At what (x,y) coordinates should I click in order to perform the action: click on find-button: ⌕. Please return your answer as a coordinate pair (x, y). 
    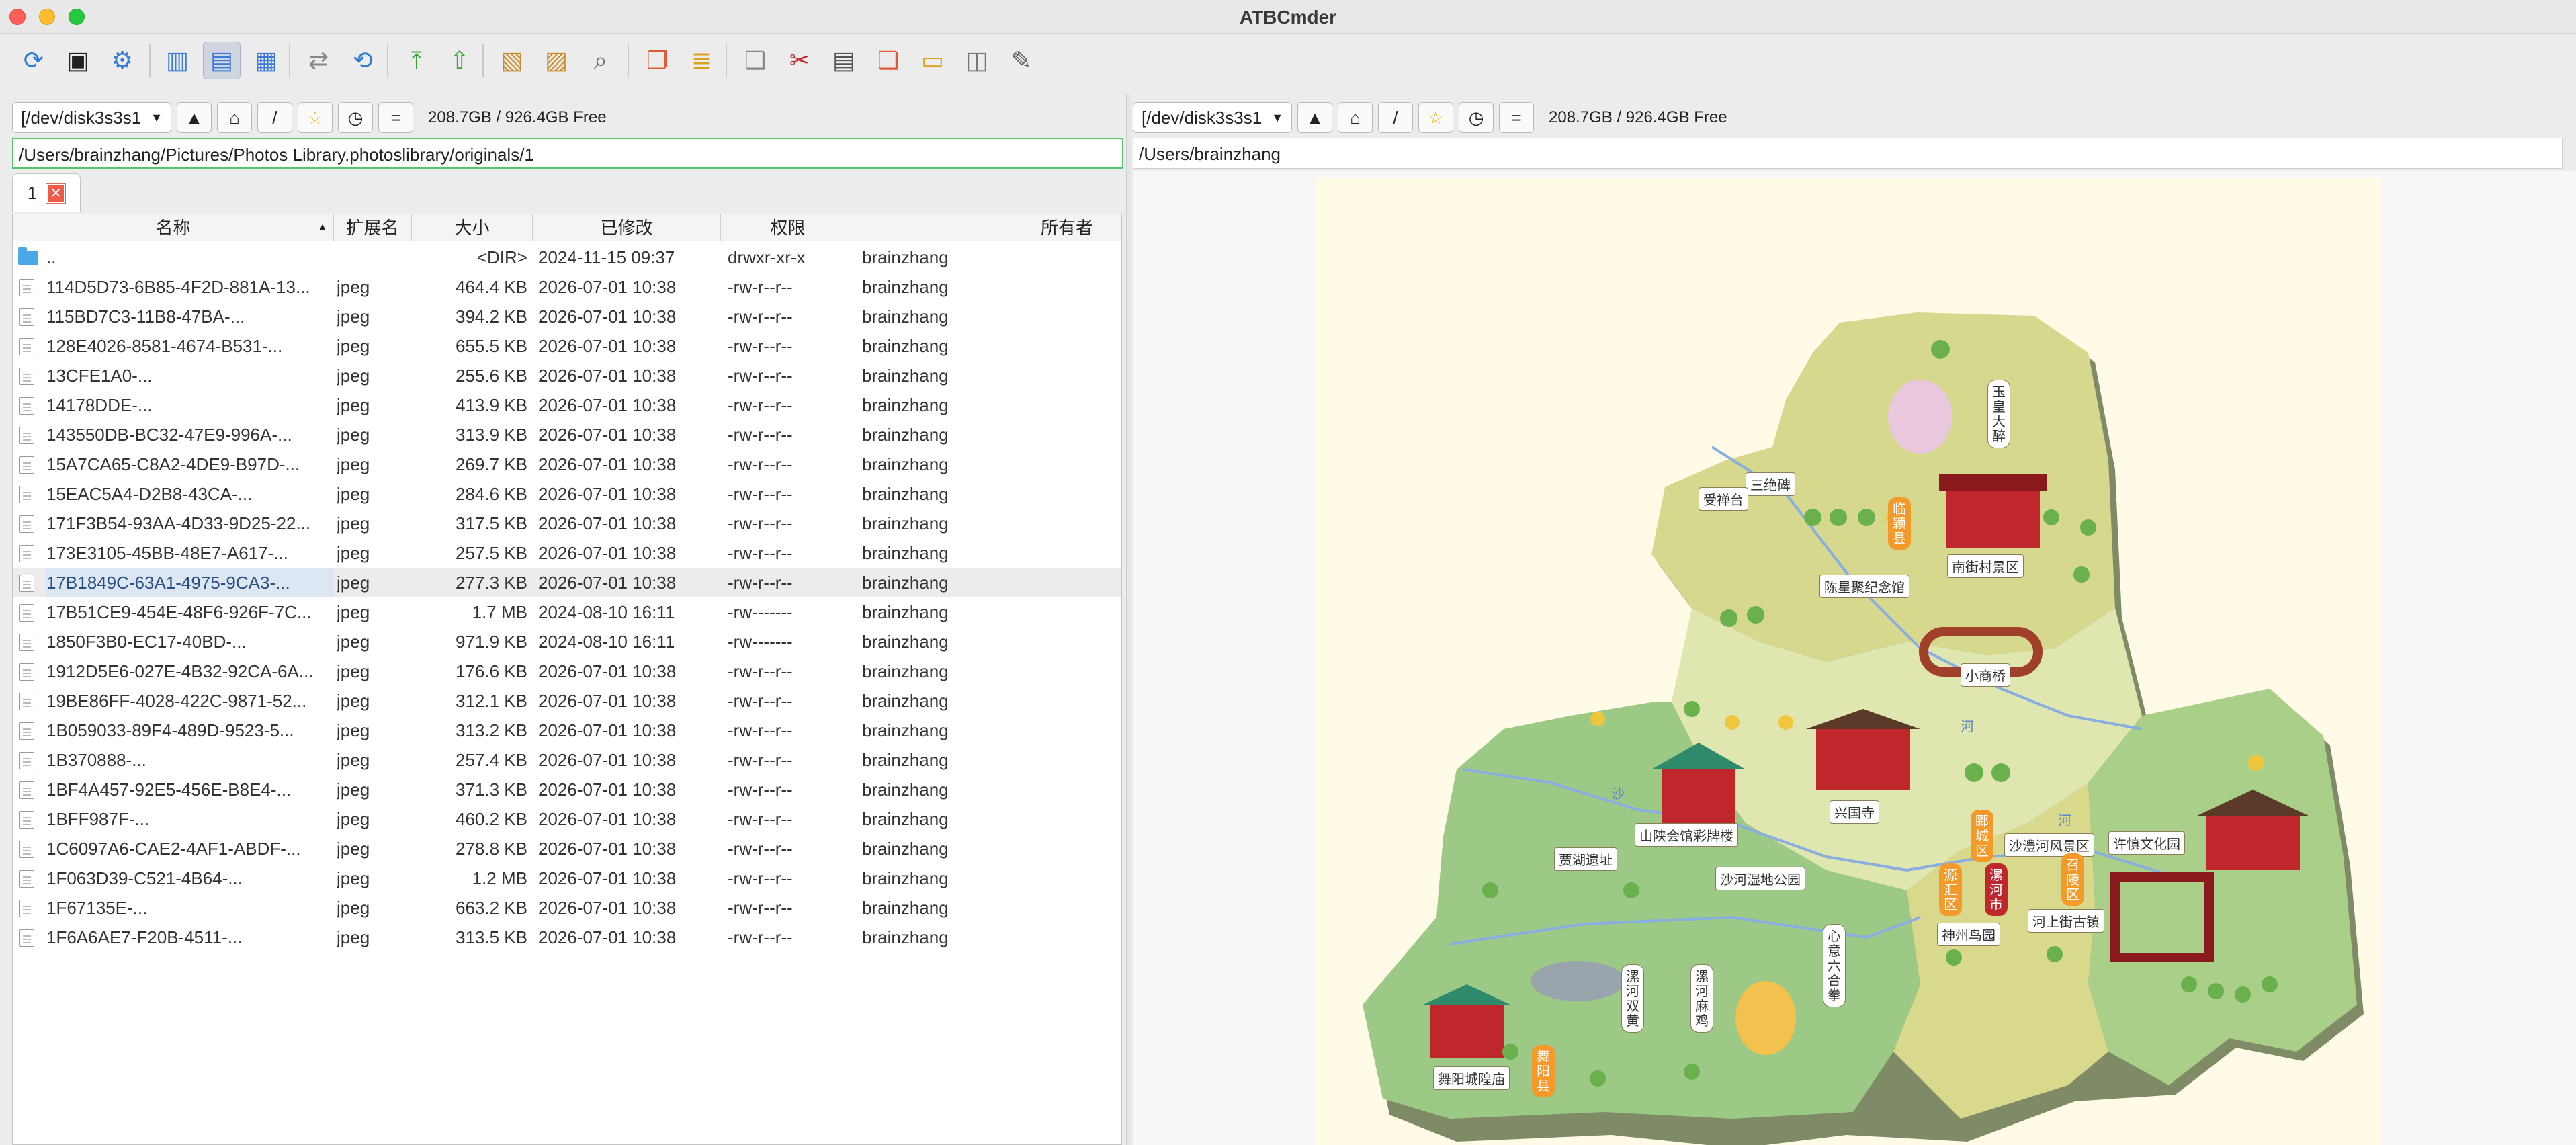
    Looking at the image, I should click on (600, 60).